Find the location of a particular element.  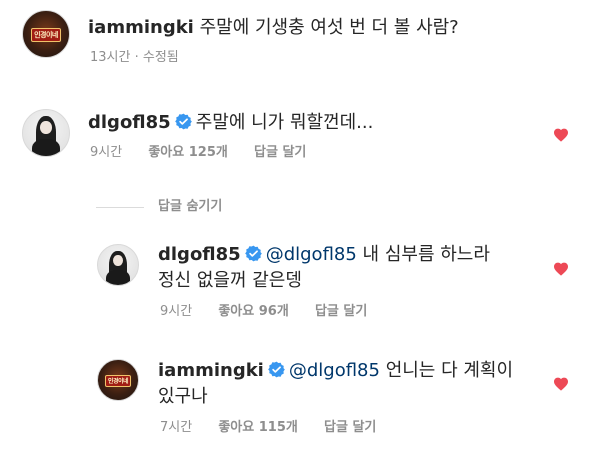

reply-text-line2: 있구나 is located at coordinates (183, 396).